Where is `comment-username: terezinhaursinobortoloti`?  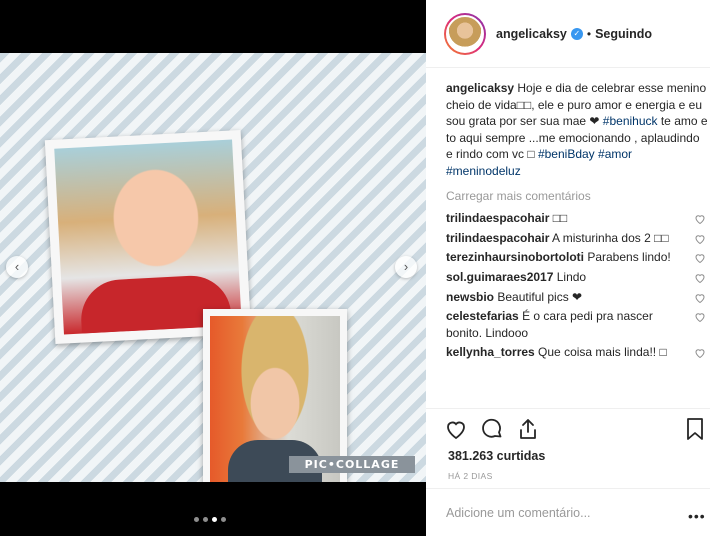 comment-username: terezinhaursinobortoloti is located at coordinates (515, 257).